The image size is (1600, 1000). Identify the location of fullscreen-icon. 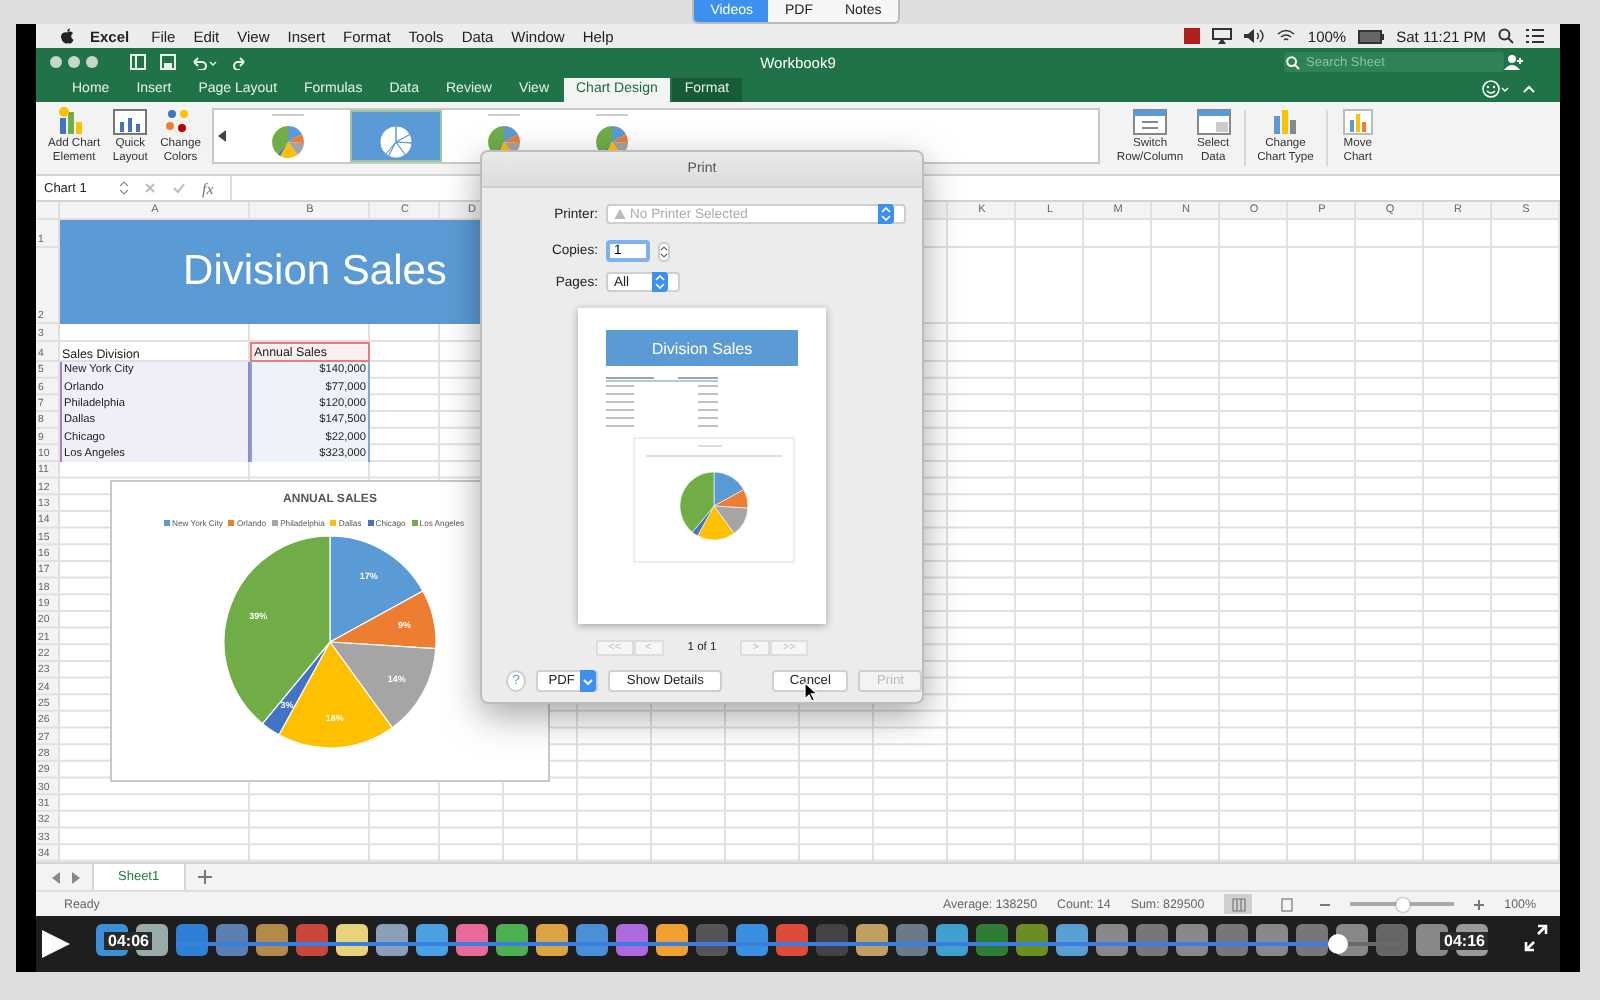
(1536, 938).